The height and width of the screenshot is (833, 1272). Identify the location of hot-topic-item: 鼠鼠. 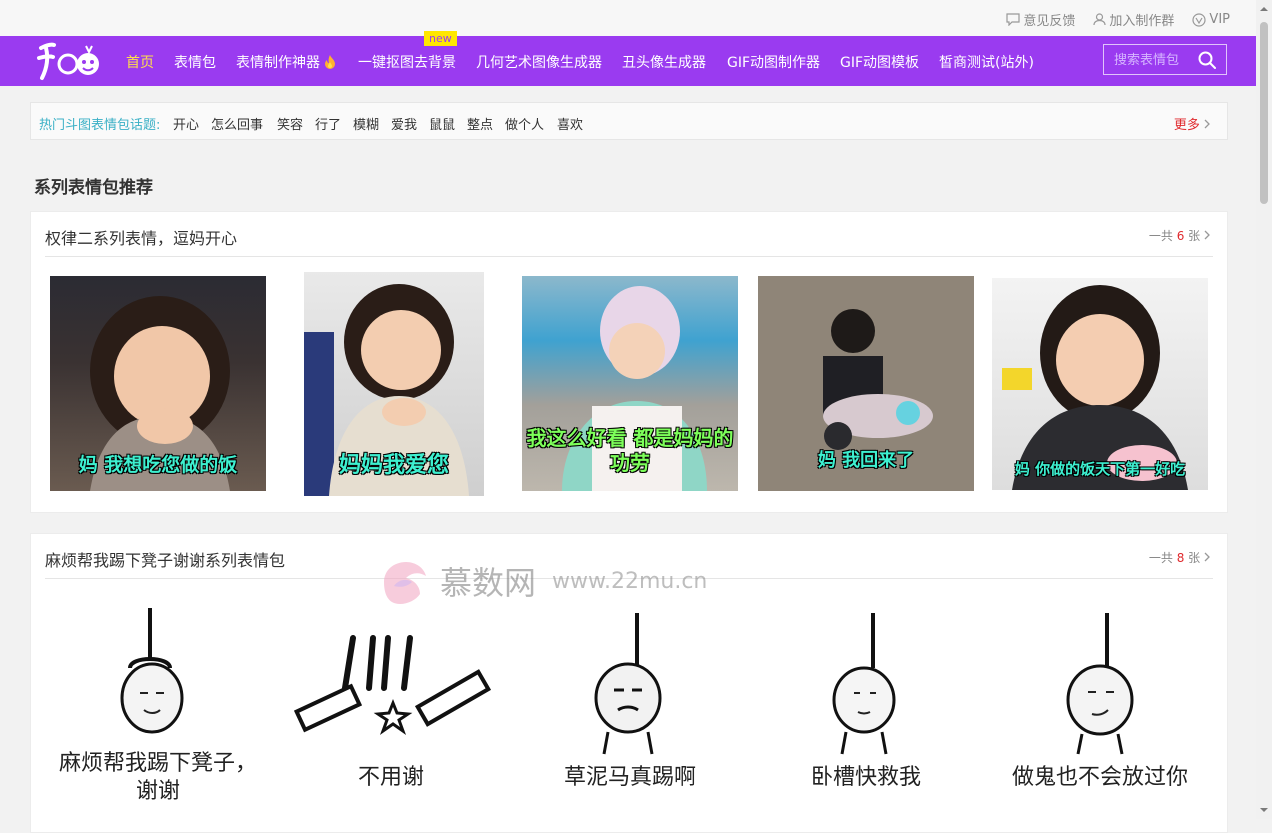
(442, 123).